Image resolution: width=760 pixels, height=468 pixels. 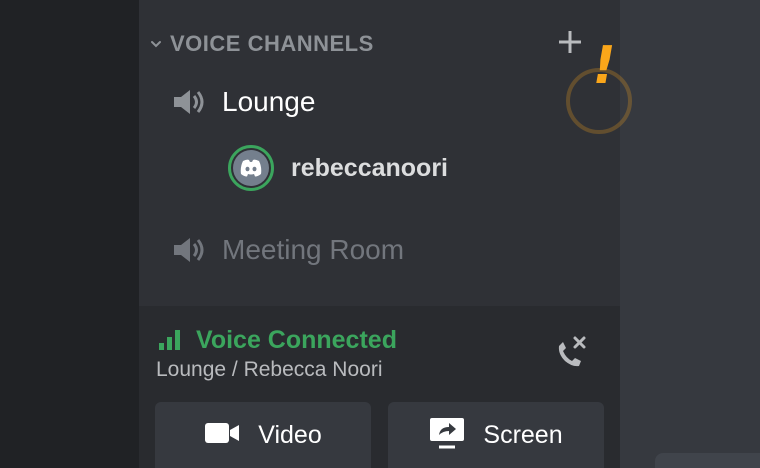 What do you see at coordinates (523, 434) in the screenshot?
I see `screen-label: Screen` at bounding box center [523, 434].